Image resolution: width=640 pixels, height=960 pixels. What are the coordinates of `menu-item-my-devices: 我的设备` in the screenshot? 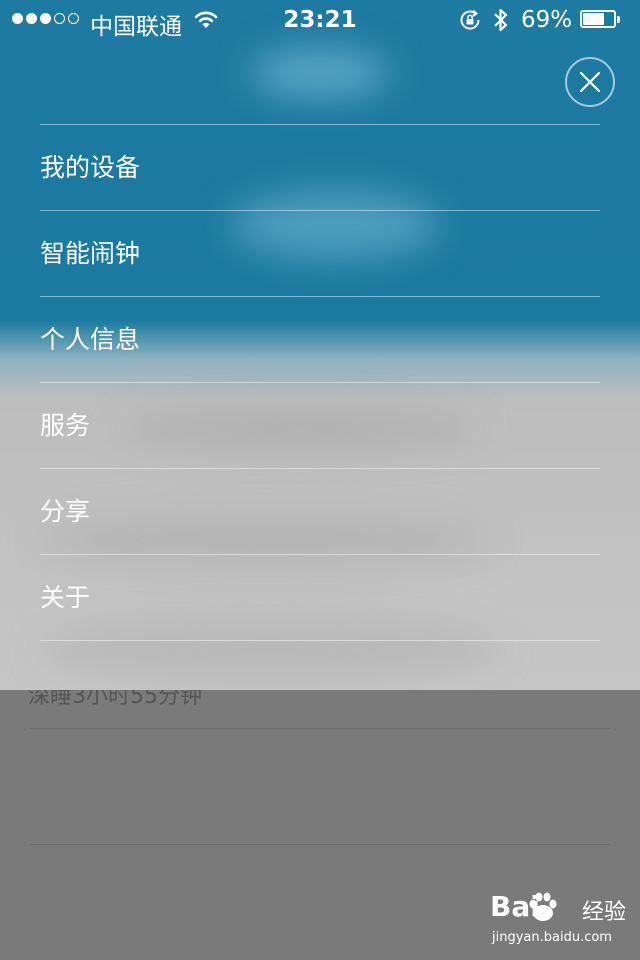 It's located at (320, 168).